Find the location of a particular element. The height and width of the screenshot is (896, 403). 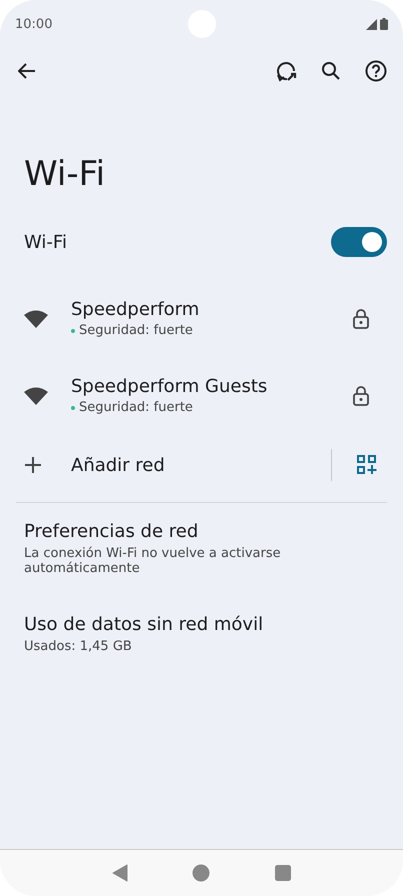

nav-back-icon is located at coordinates (120, 873).